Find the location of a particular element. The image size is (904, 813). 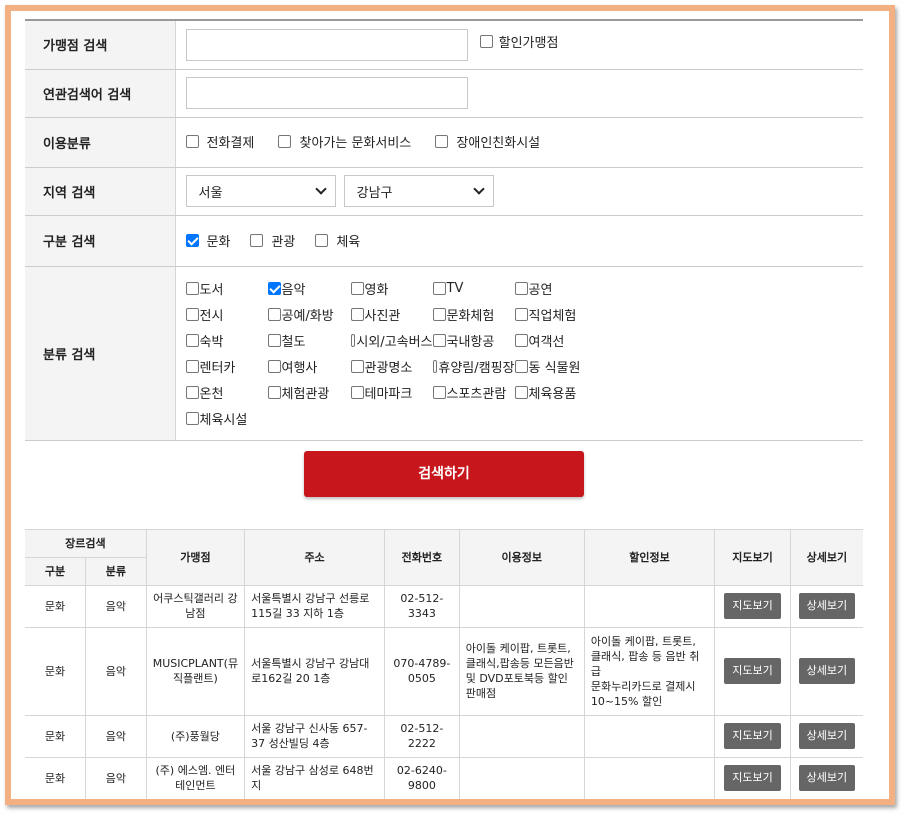

search-button: 검색하기 is located at coordinates (444, 473).